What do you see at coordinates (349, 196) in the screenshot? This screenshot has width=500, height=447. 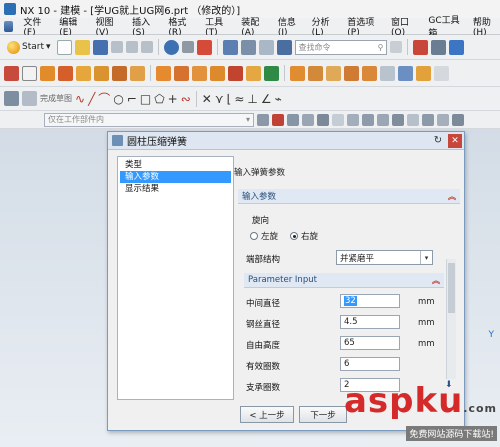 I see `input-params-group-header: 输入参数 ︽` at bounding box center [349, 196].